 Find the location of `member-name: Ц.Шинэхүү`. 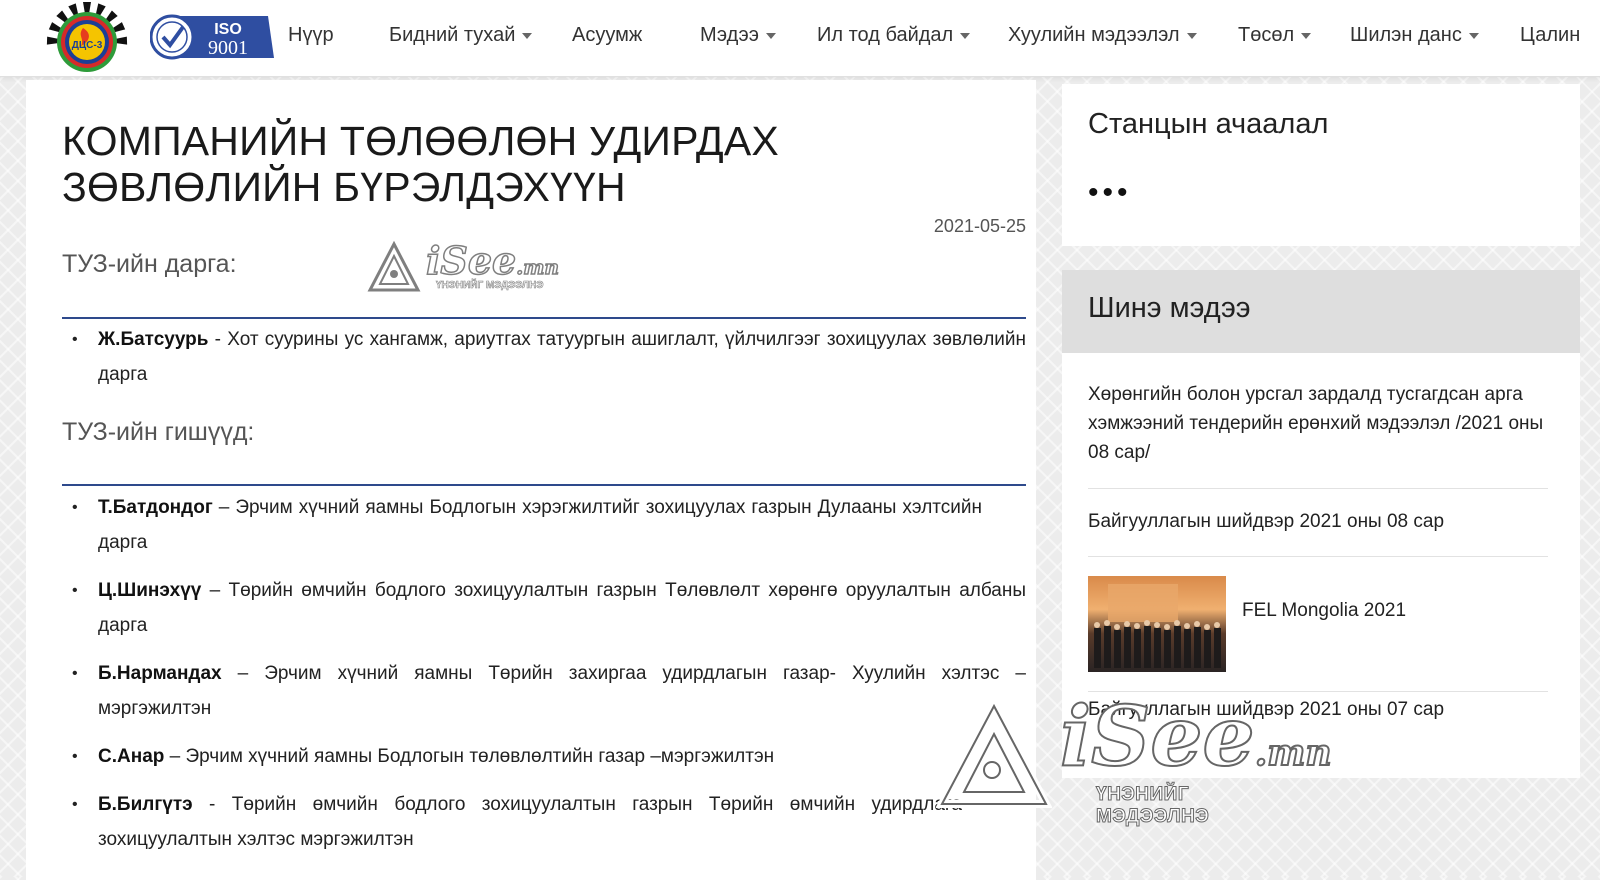

member-name: Ц.Шинэхүү is located at coordinates (150, 590).